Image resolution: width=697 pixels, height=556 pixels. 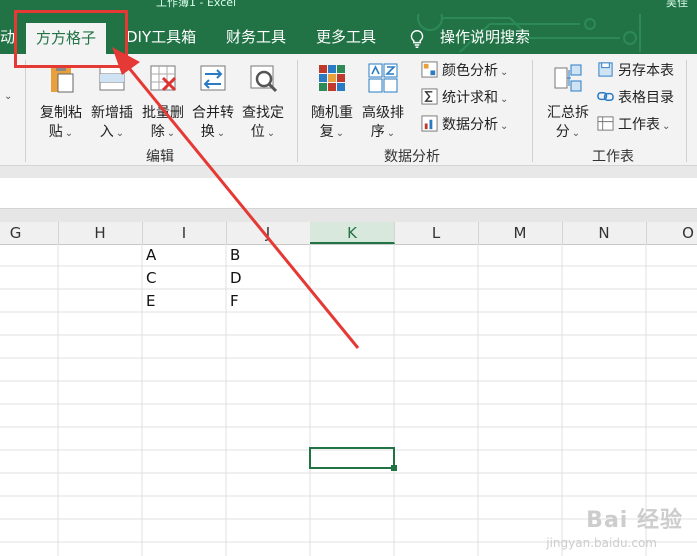 What do you see at coordinates (100, 233) in the screenshot?
I see `column-header-h: H` at bounding box center [100, 233].